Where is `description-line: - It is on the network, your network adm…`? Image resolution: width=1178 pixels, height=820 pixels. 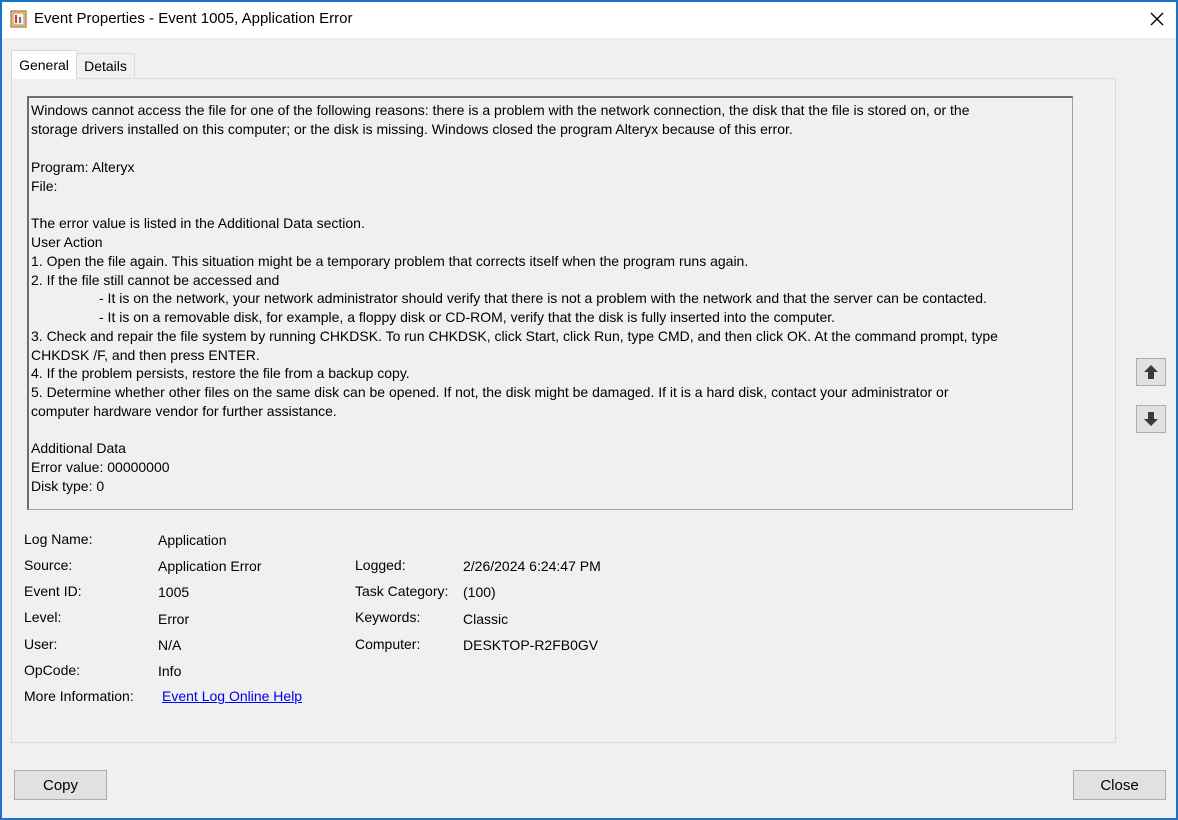
description-line: - It is on the network, your network adm… is located at coordinates (543, 298).